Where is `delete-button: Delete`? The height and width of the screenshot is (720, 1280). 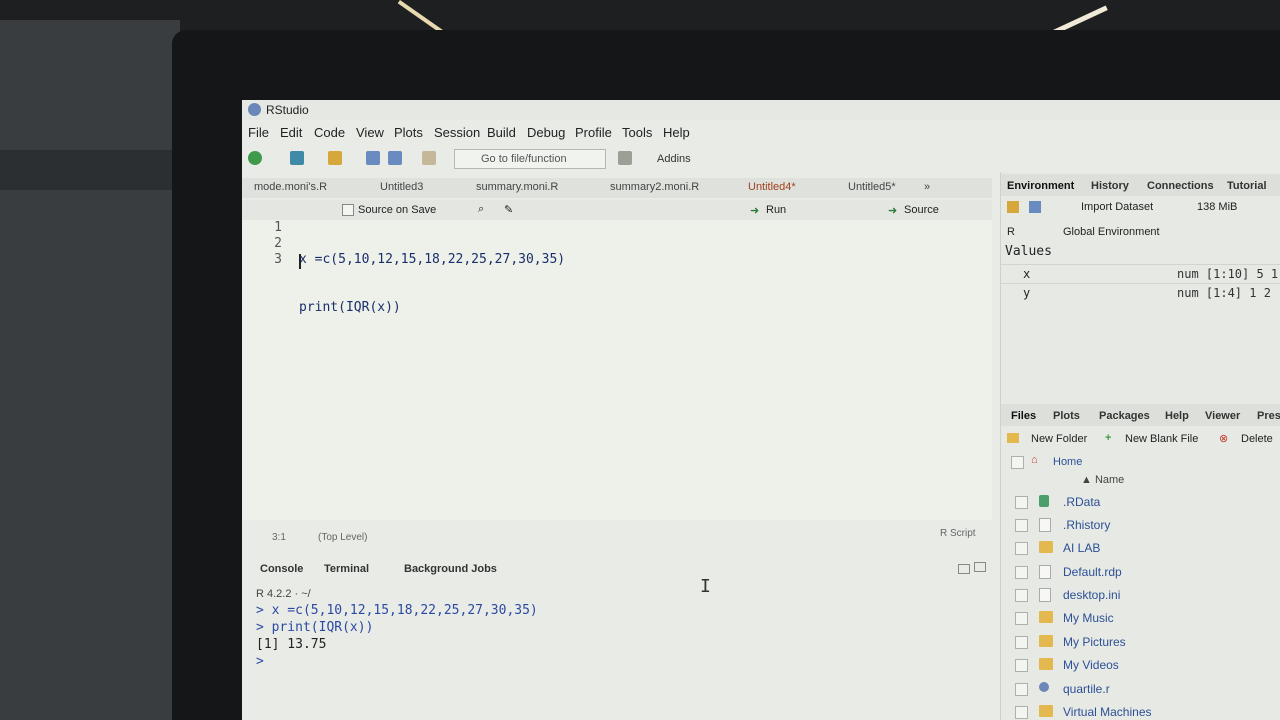
delete-button: Delete is located at coordinates (1257, 439).